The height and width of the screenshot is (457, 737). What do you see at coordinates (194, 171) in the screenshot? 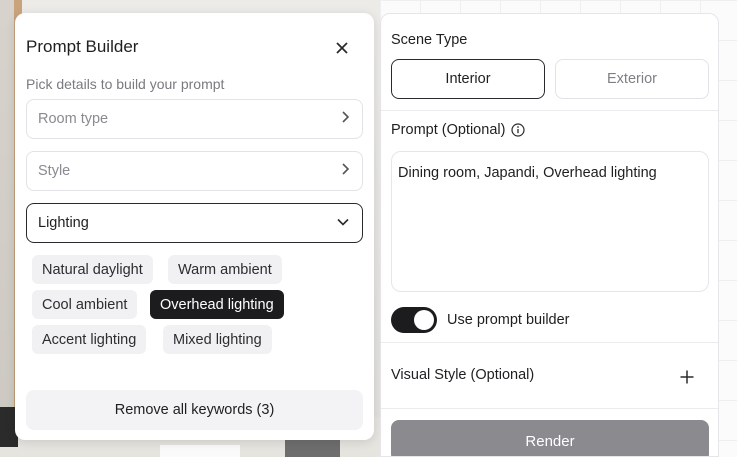
I see `field-style: Style` at bounding box center [194, 171].